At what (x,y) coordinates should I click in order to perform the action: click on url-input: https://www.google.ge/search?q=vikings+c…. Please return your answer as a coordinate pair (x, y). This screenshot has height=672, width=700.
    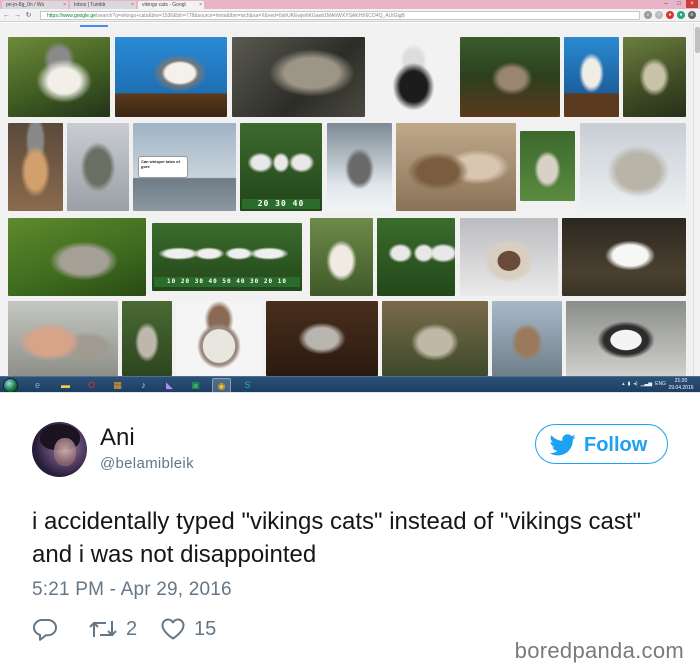
    Looking at the image, I should click on (340, 15).